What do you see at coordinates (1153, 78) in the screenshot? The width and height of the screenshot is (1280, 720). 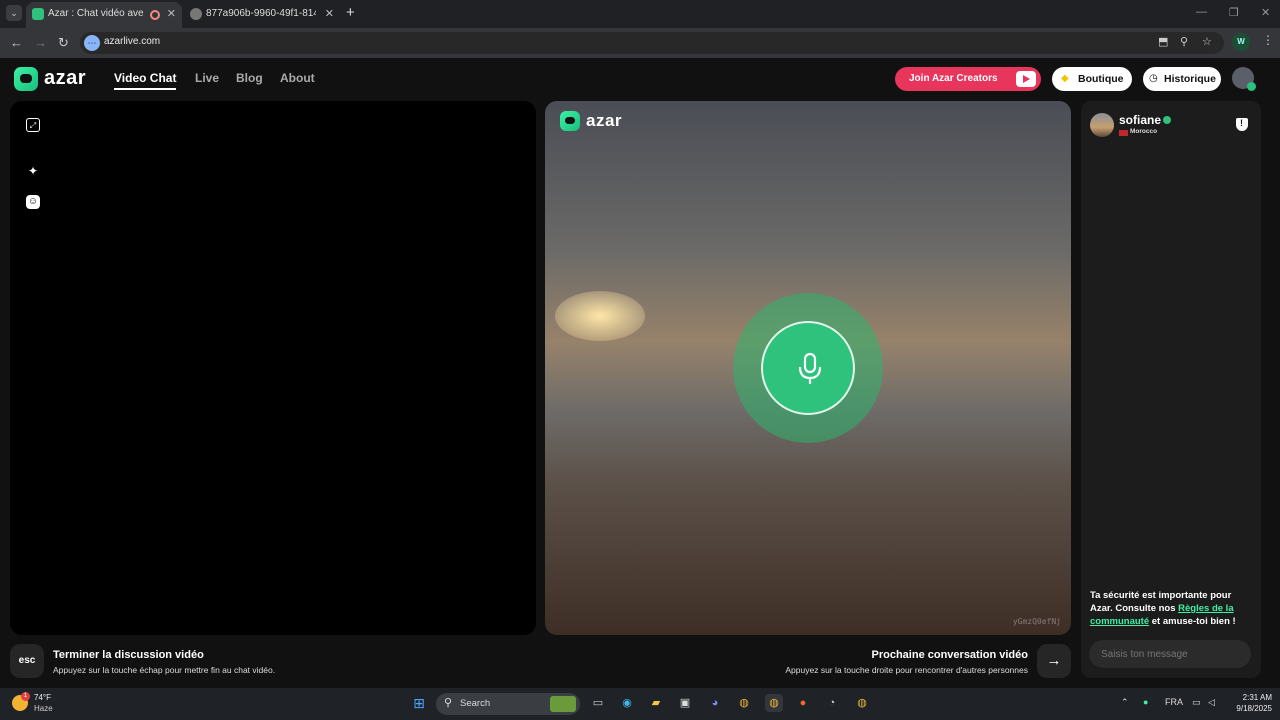 I see `clock-icon: ◷` at bounding box center [1153, 78].